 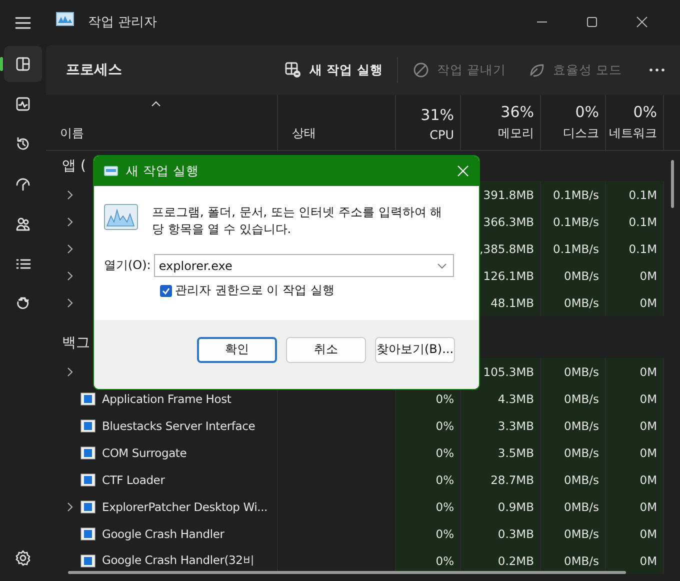 I want to click on checkbox, so click(x=166, y=290).